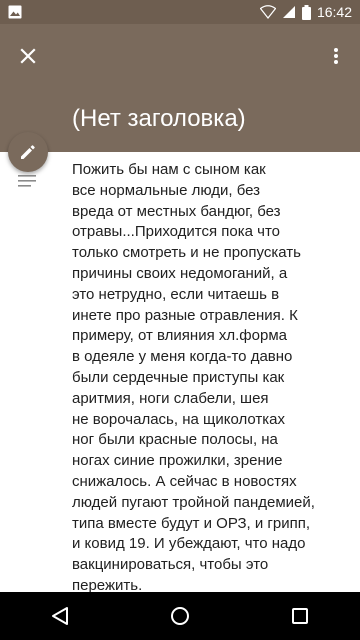 Image resolution: width=360 pixels, height=640 pixels. I want to click on more-vert-icon, so click(336, 56).